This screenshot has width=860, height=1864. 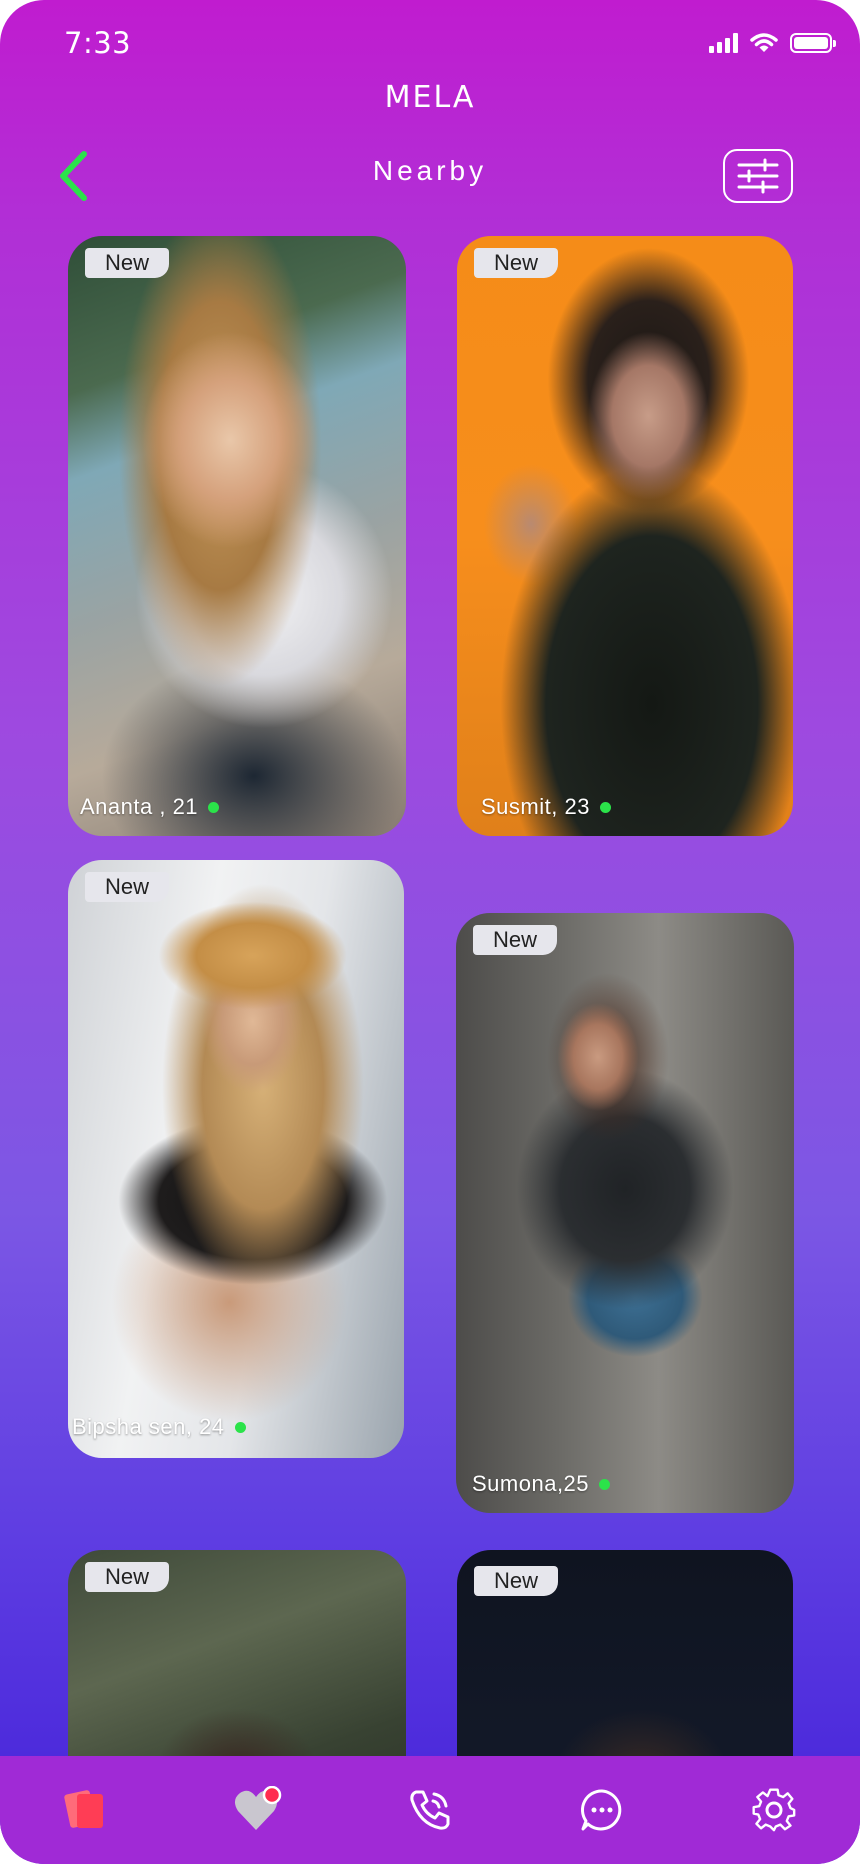 I want to click on profile-name: Bipsha sen, 24, so click(x=159, y=1427).